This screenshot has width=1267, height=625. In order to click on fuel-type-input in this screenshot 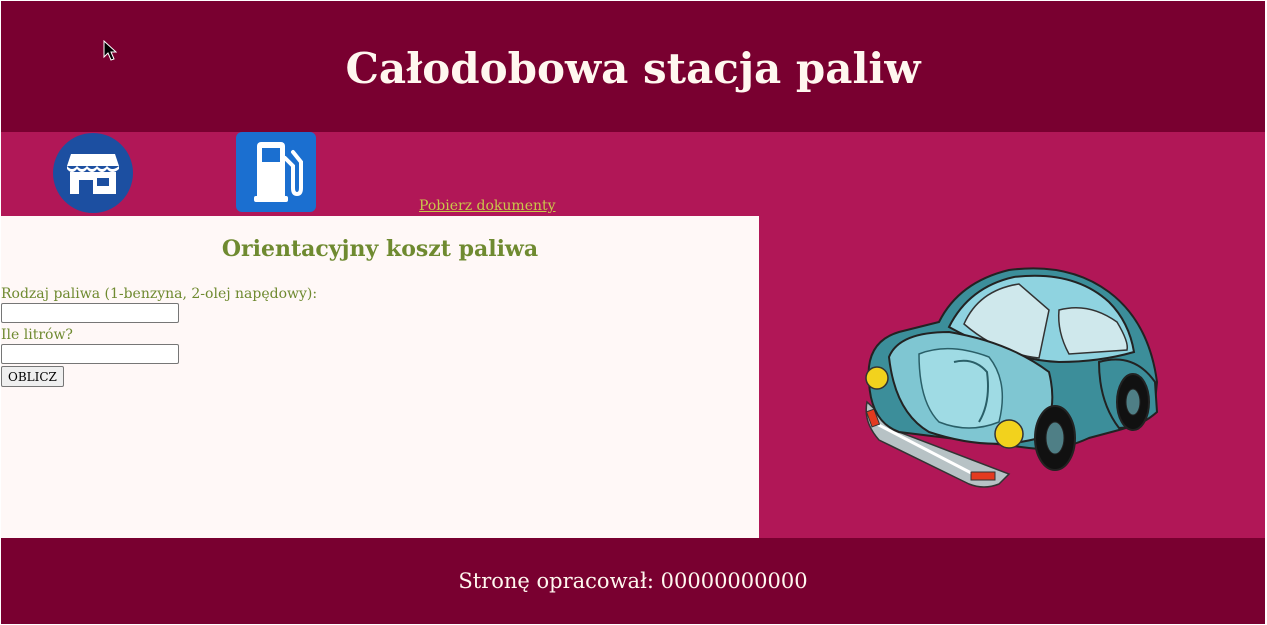, I will do `click(90, 313)`.